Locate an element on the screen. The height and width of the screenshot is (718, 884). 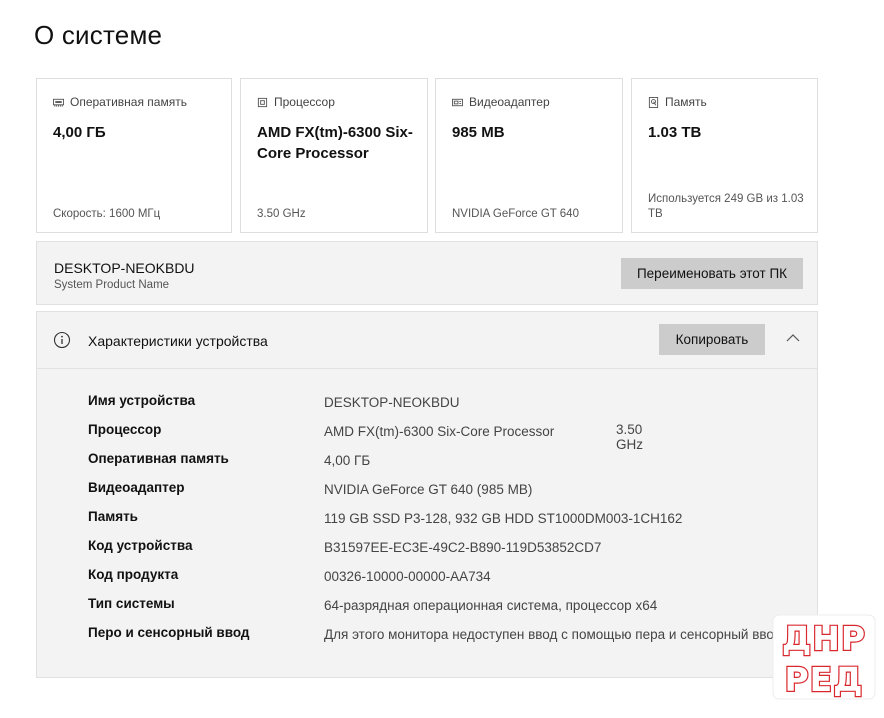
spec-label: Видеоадаптер is located at coordinates (136, 487).